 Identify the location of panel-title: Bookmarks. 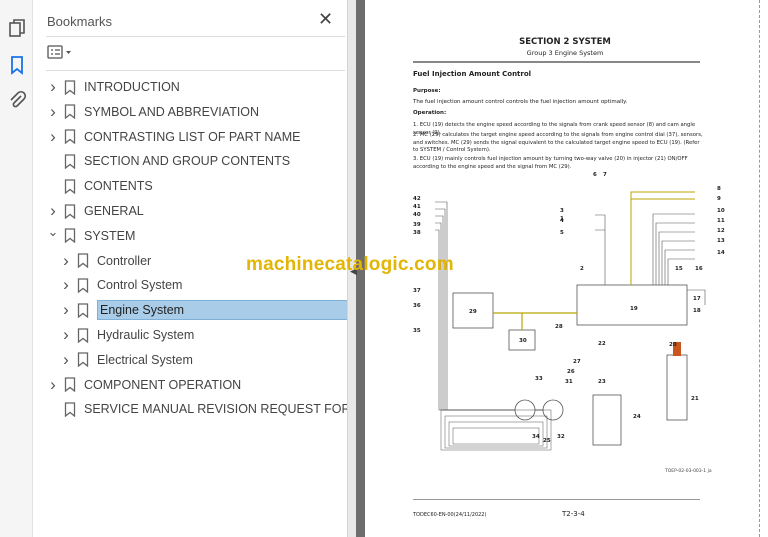
(80, 21).